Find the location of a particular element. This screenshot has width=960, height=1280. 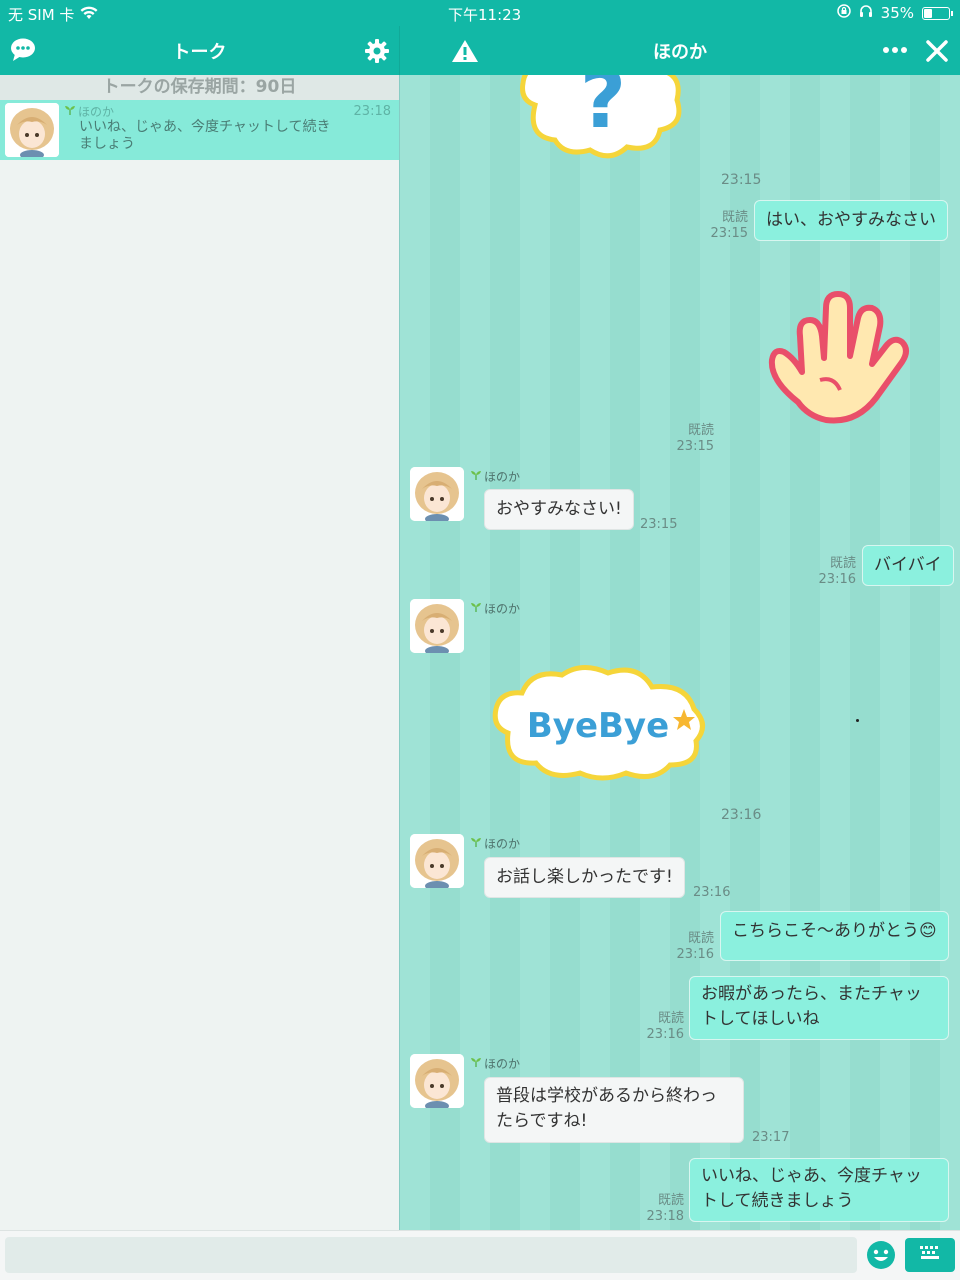

byebye-text: ByeBye is located at coordinates (598, 726).